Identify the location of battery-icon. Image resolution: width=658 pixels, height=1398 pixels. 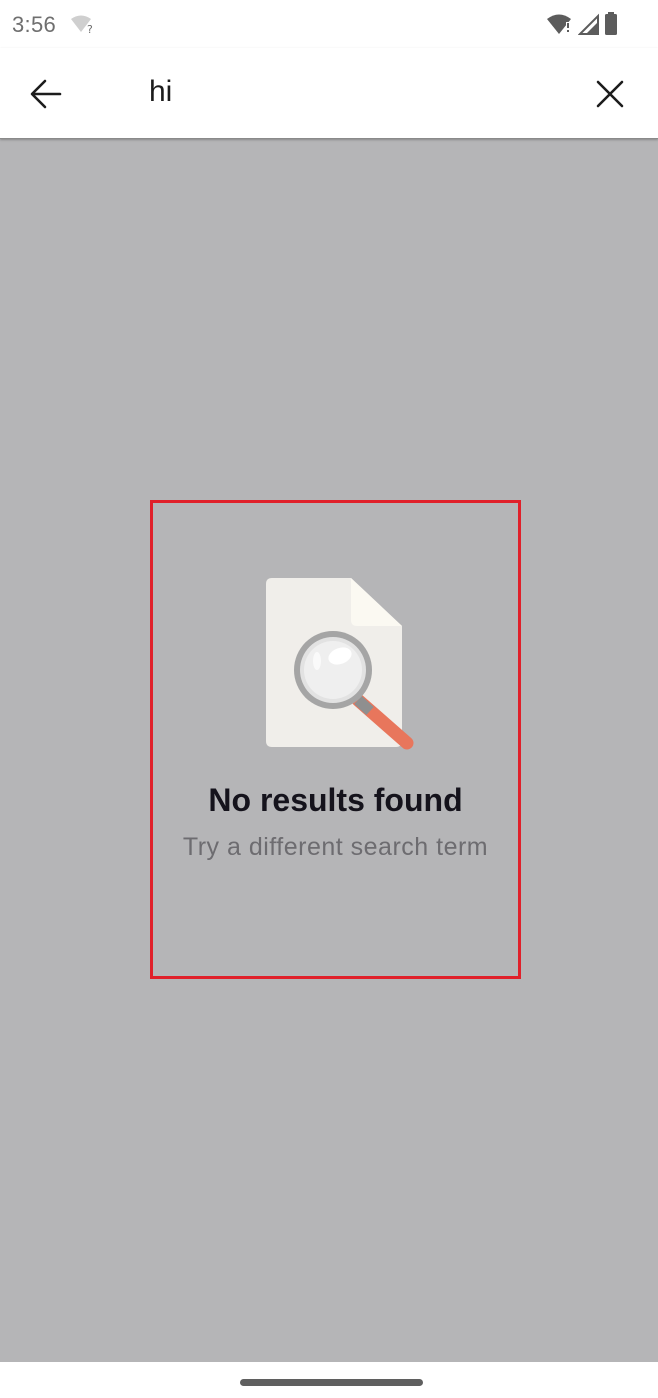
(611, 23).